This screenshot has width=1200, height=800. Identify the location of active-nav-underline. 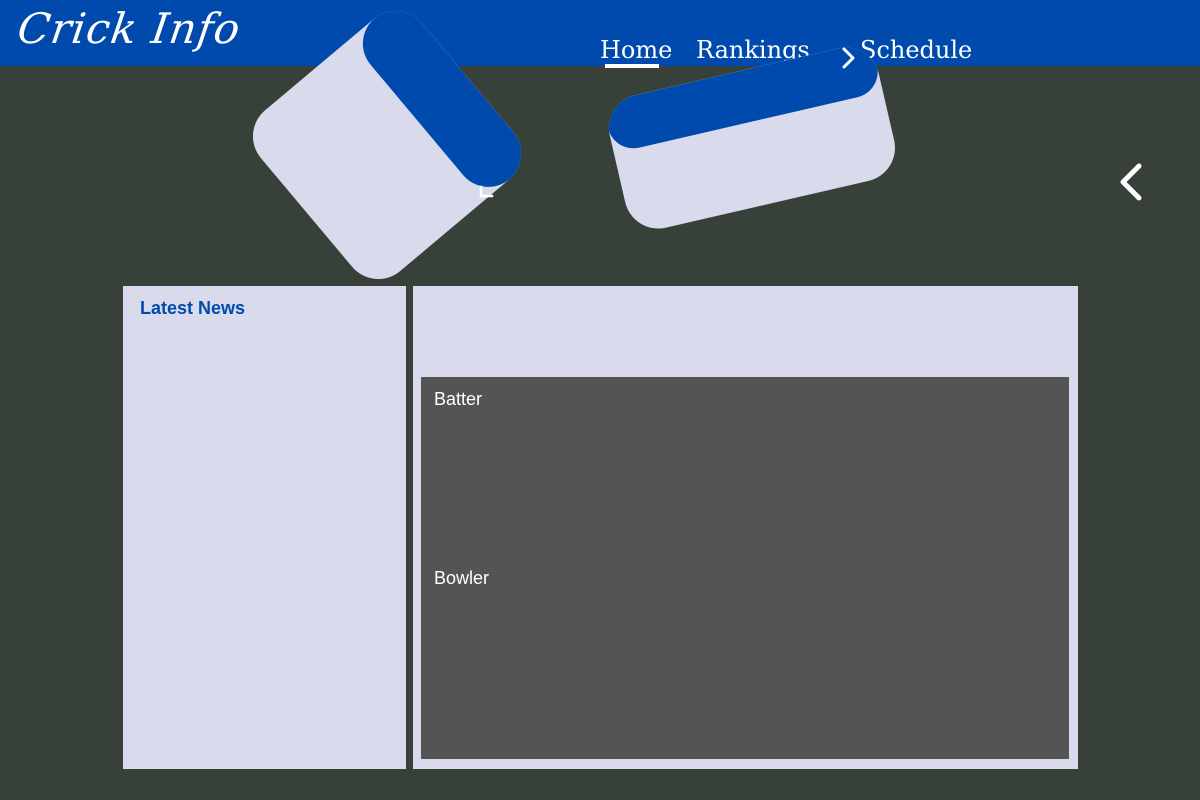
(632, 66).